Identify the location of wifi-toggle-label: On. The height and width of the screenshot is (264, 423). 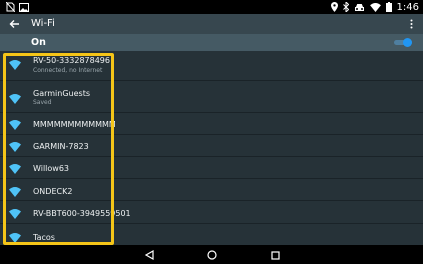
(38, 42).